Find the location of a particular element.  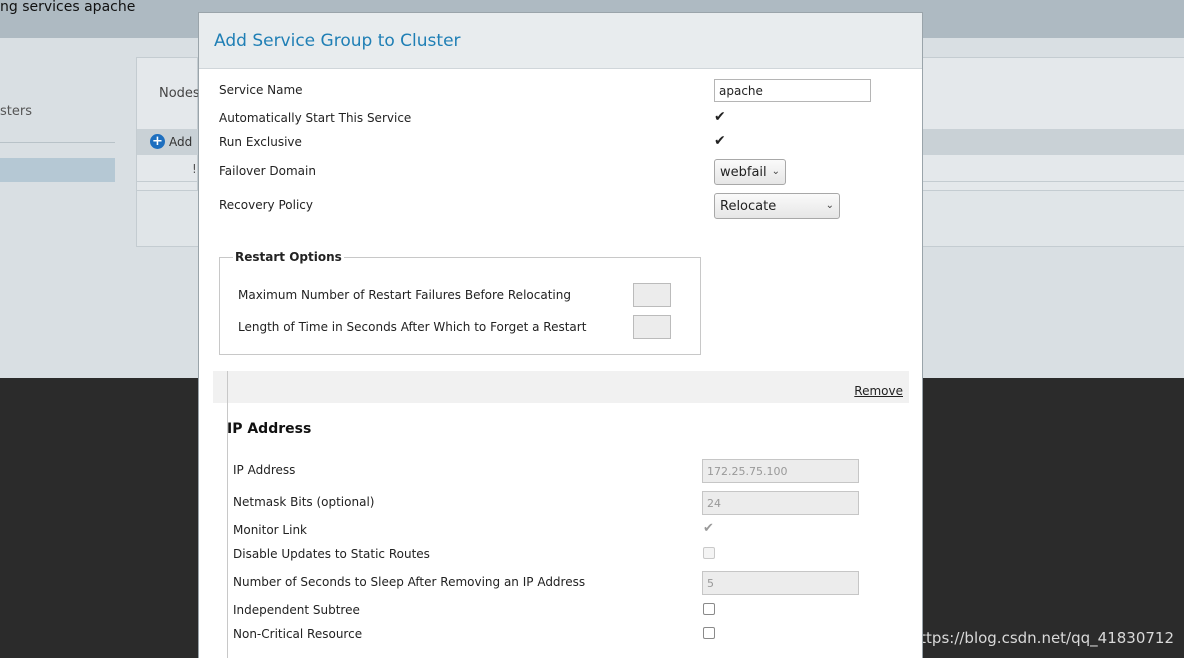

run-exclusive-checkbox: ✔ is located at coordinates (722, 142).